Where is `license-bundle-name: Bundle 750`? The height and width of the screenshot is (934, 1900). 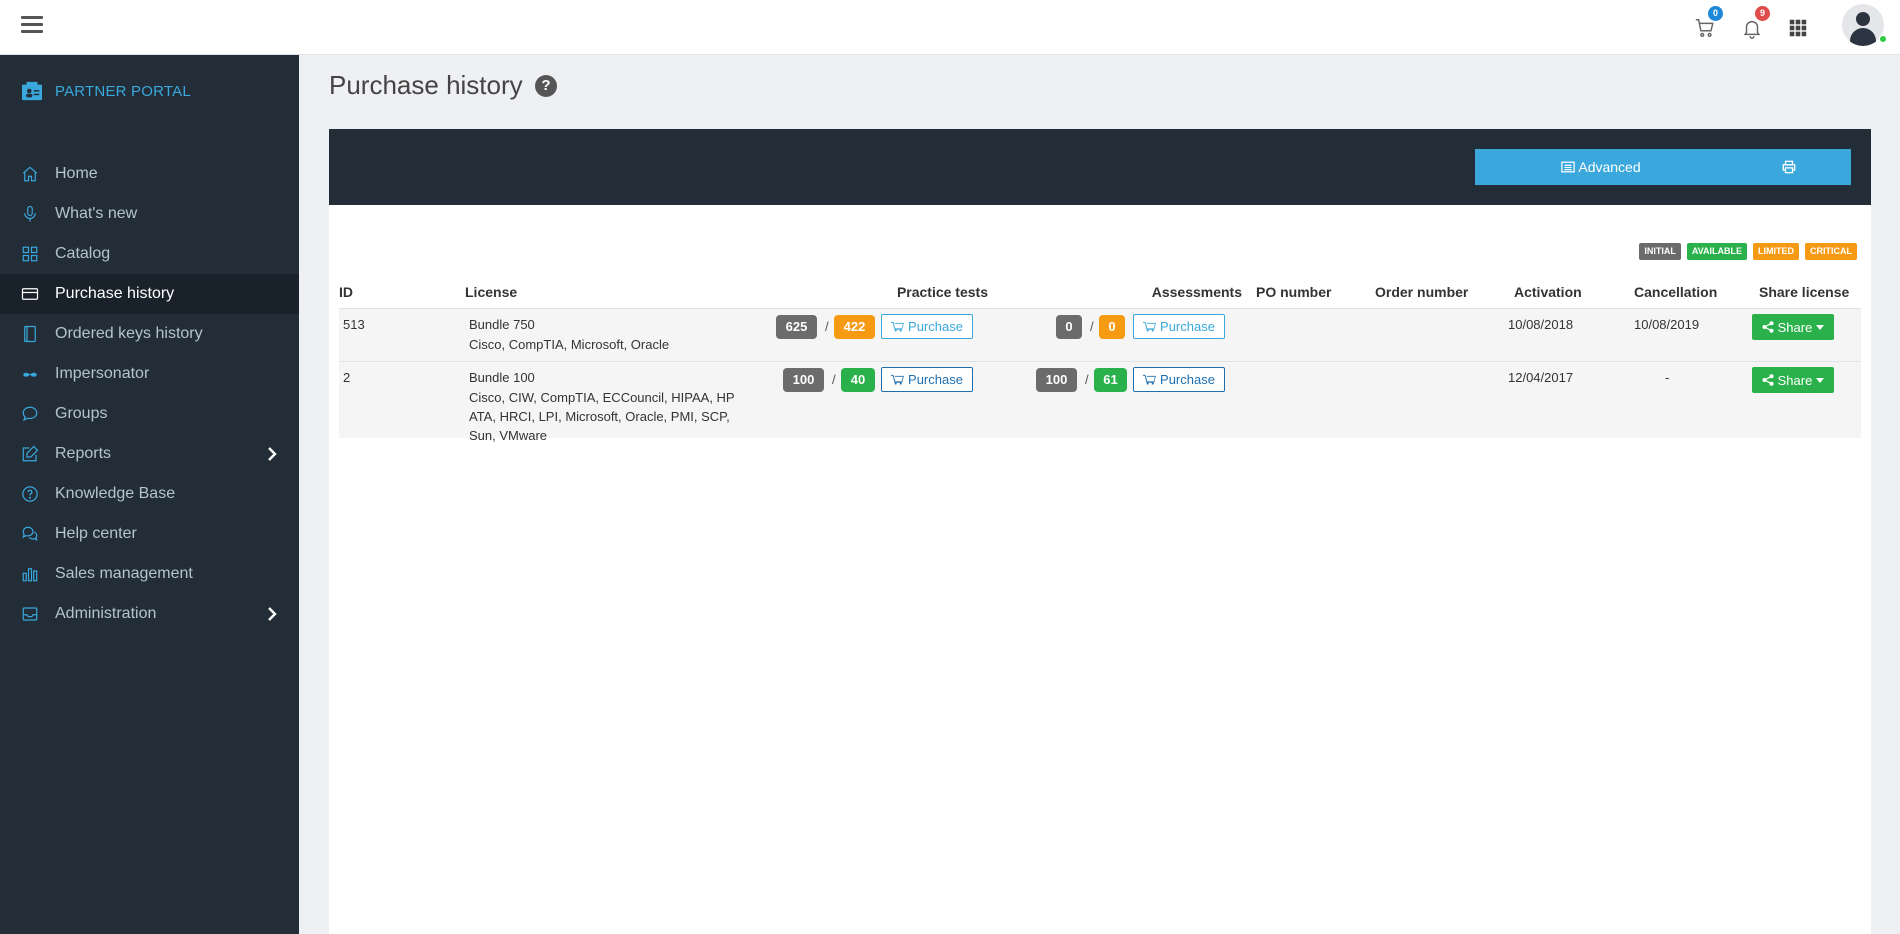
license-bundle-name: Bundle 750 is located at coordinates (502, 324).